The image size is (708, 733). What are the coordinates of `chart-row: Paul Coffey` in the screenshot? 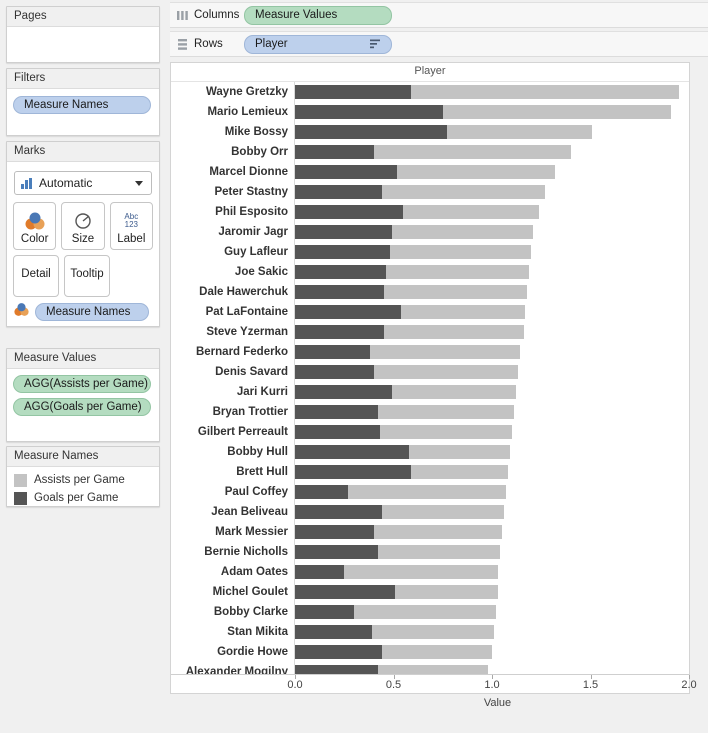 It's located at (430, 492).